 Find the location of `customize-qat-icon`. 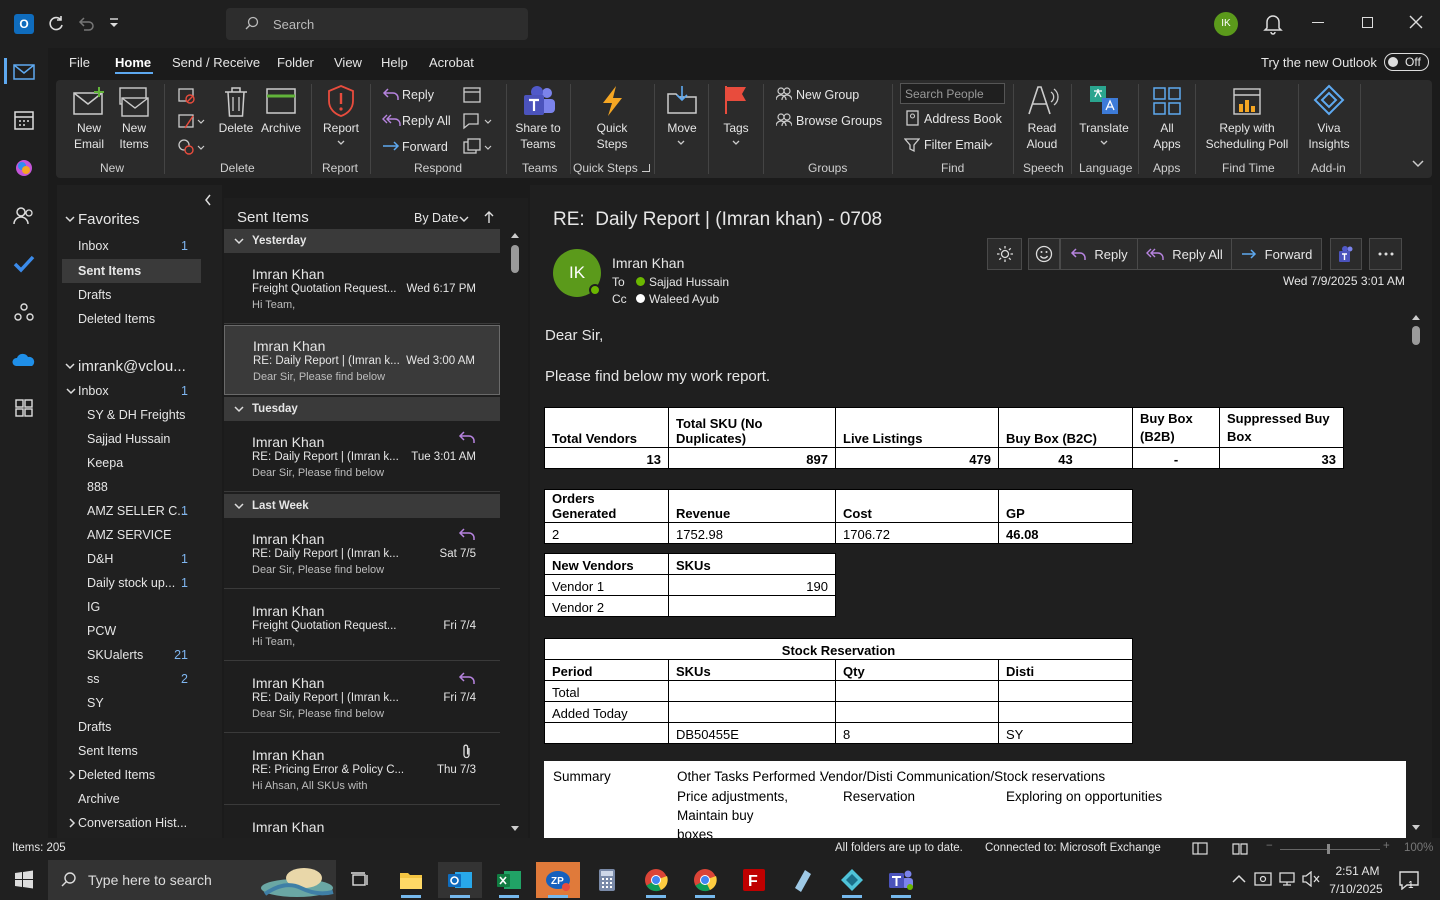

customize-qat-icon is located at coordinates (114, 23).